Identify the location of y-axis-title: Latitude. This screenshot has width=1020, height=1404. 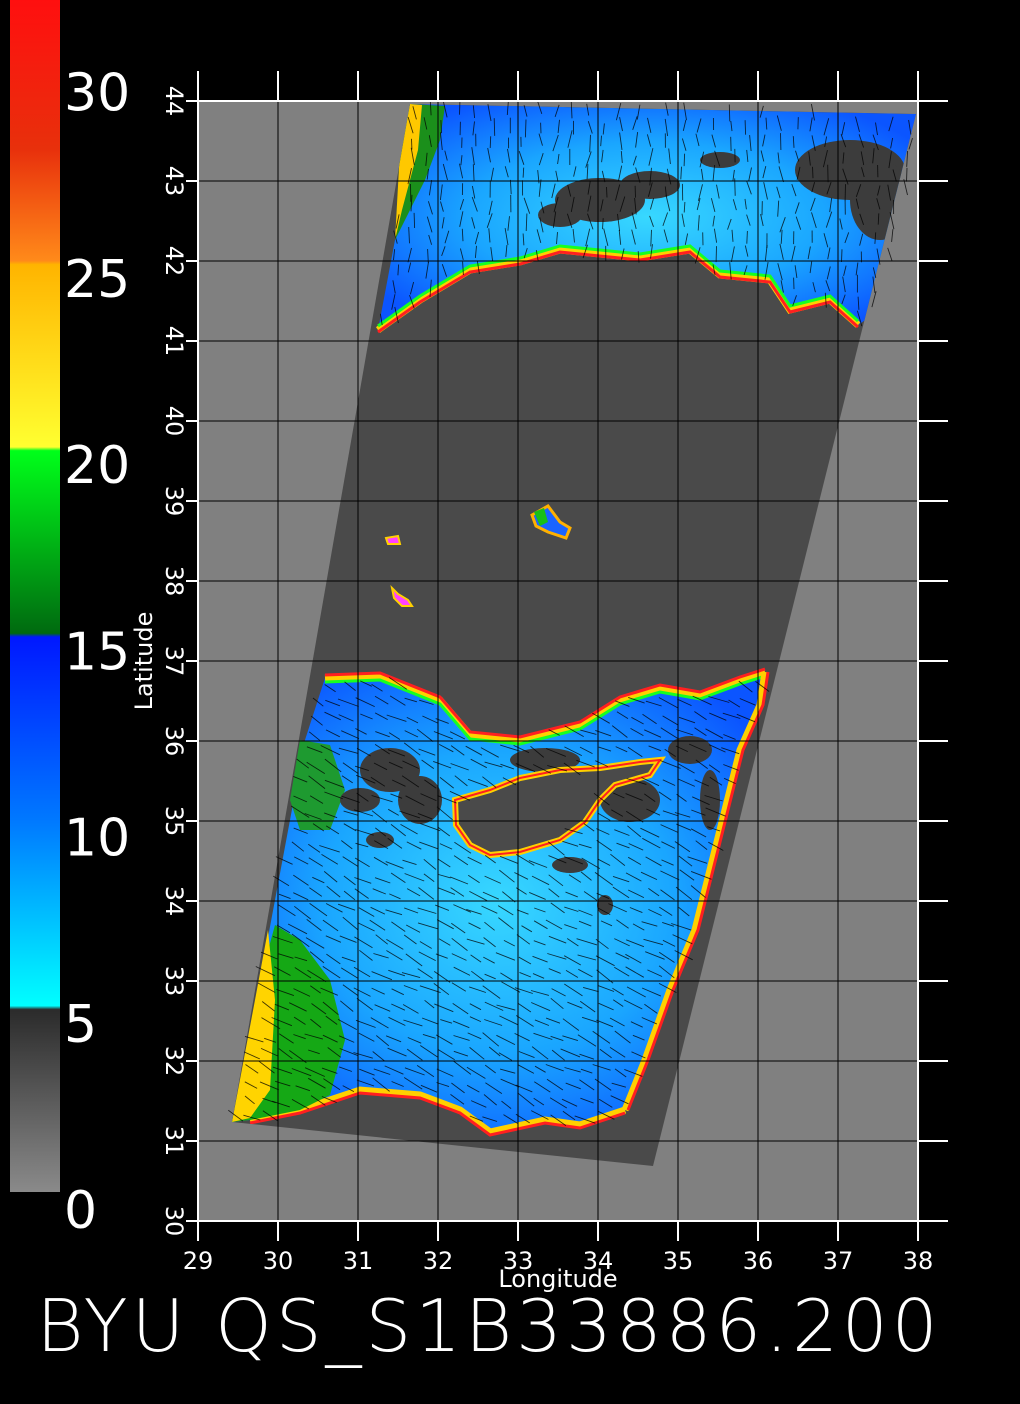
(144, 661).